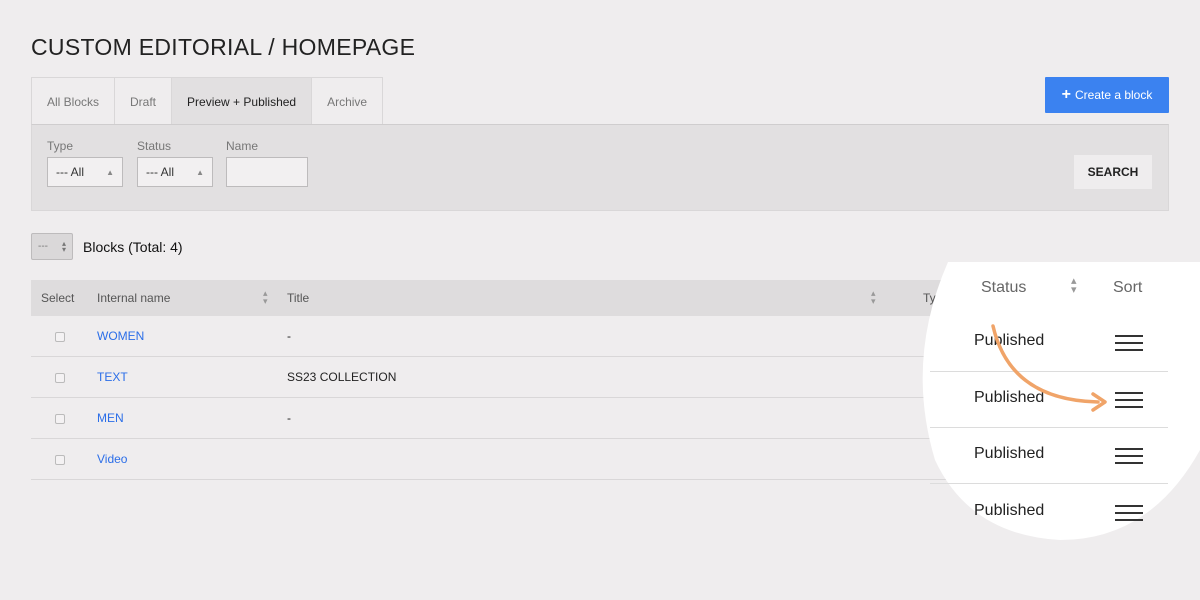 This screenshot has height=600, width=1200. I want to click on status-filter-label: Status, so click(154, 146).